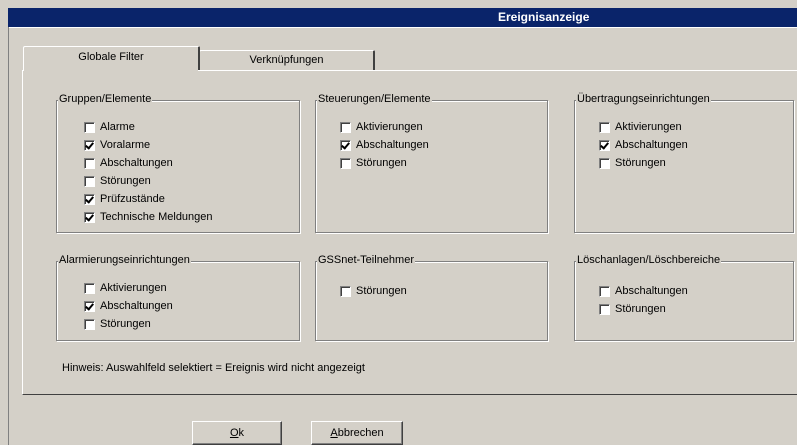 The height and width of the screenshot is (445, 797). I want to click on tab-globale-filter: Globale Filter, so click(111, 58).